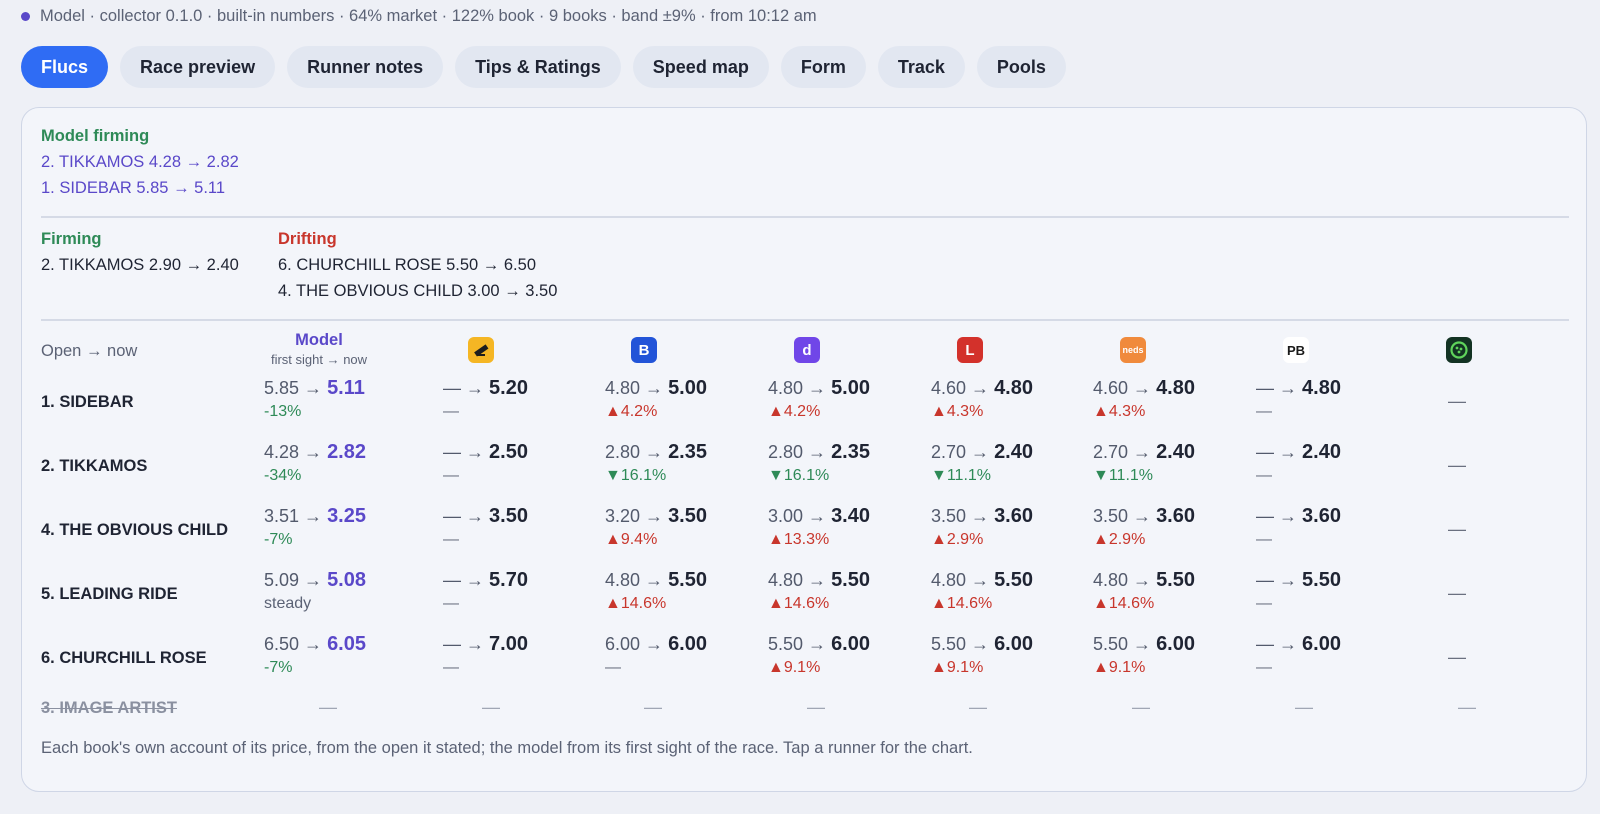  What do you see at coordinates (417, 291) in the screenshot?
I see `drifting-item: 4. THE OBVIOUS CHILD 3.00 → 3.50` at bounding box center [417, 291].